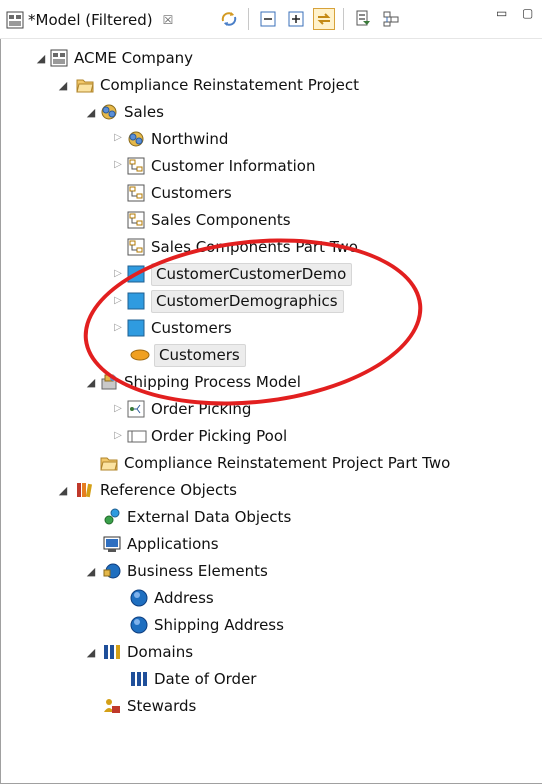 This screenshot has width=542, height=784. What do you see at coordinates (233, 166) in the screenshot?
I see `tree-label: Customer Information` at bounding box center [233, 166].